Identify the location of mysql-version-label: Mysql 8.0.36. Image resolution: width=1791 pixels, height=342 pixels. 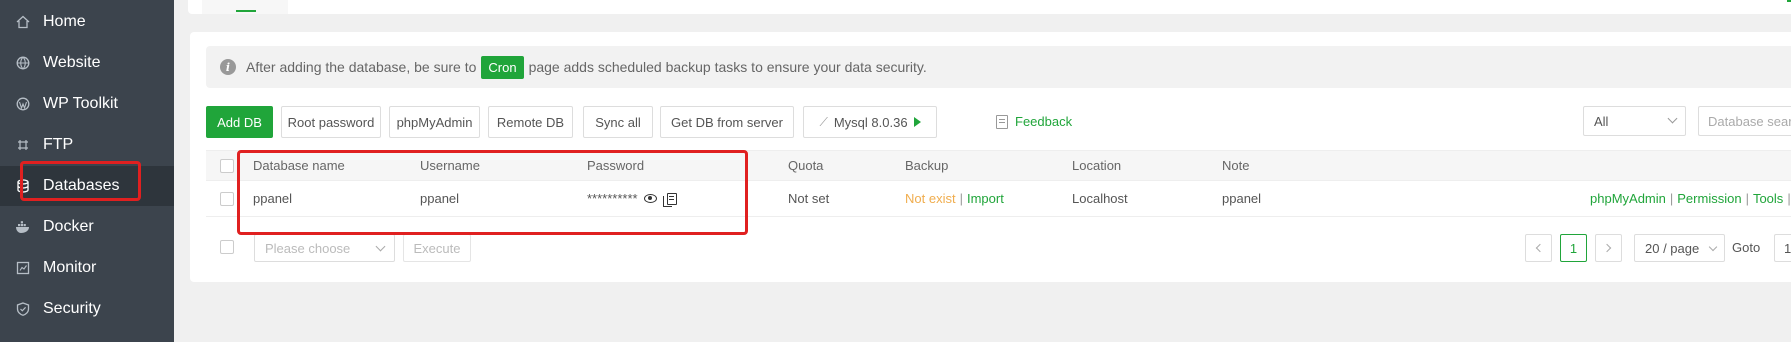
(870, 122).